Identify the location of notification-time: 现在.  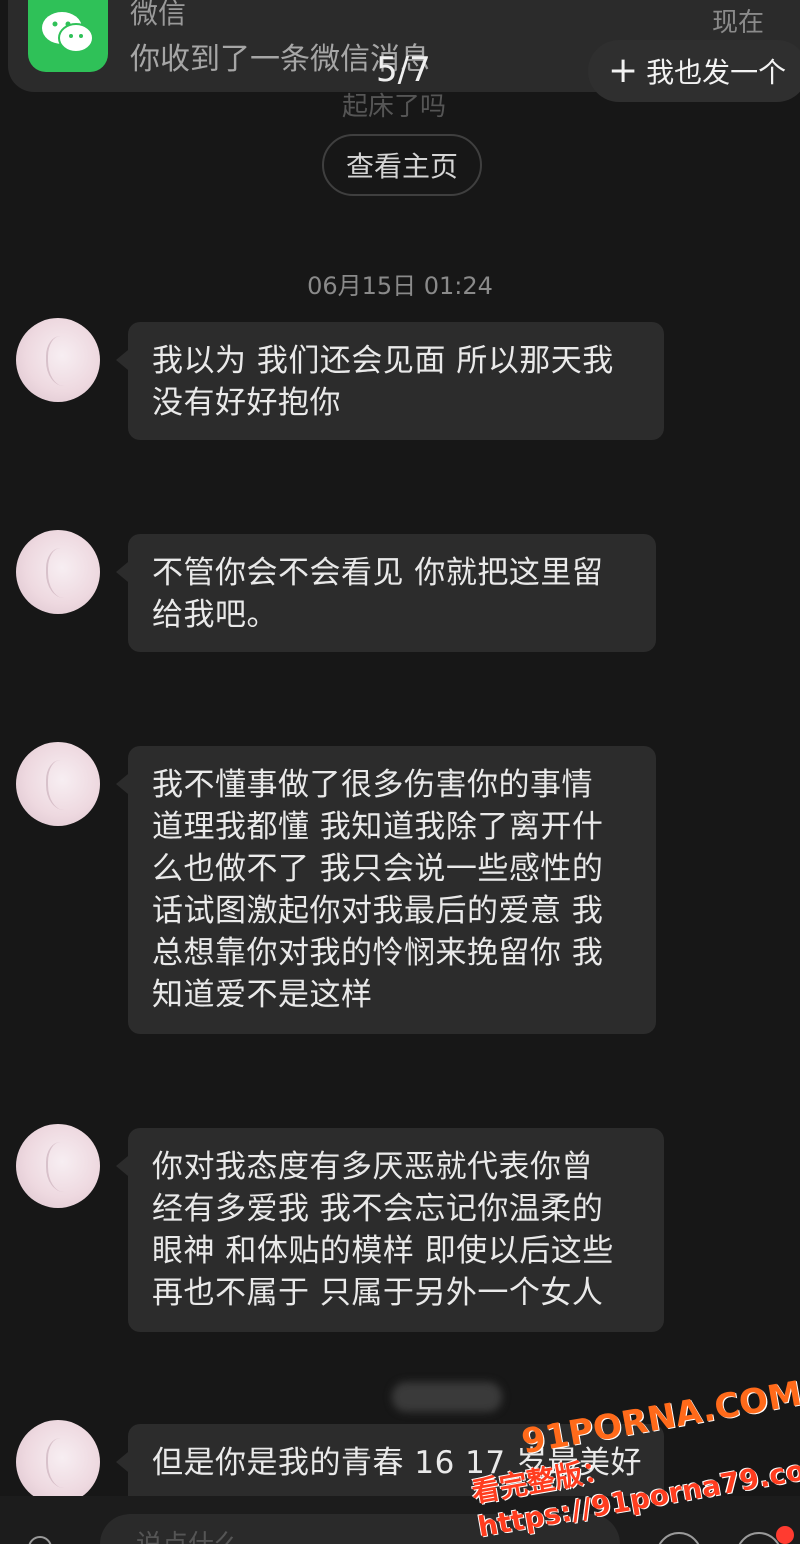
(738, 23).